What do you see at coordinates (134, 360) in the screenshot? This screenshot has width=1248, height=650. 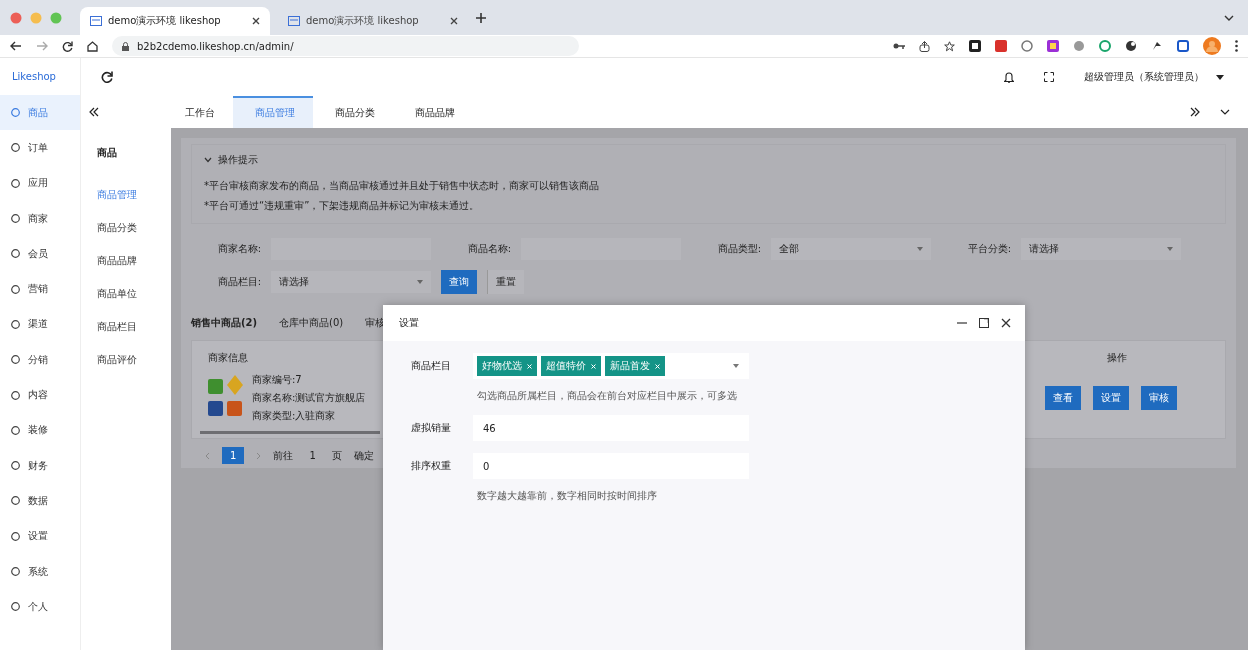 I see `submenu-item: 商品评价` at bounding box center [134, 360].